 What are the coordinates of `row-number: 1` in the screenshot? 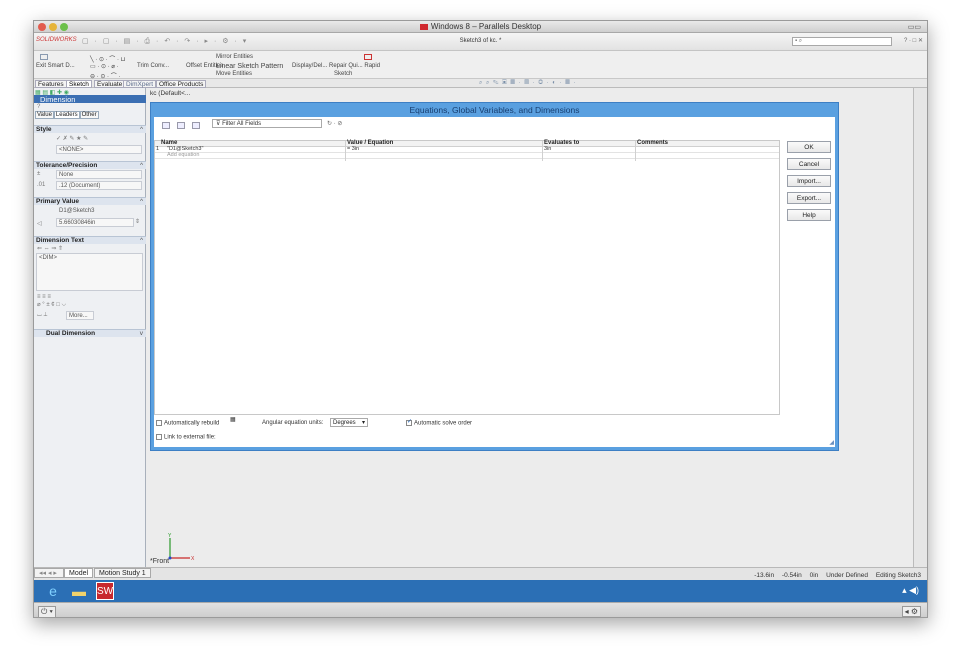 It's located at (158, 149).